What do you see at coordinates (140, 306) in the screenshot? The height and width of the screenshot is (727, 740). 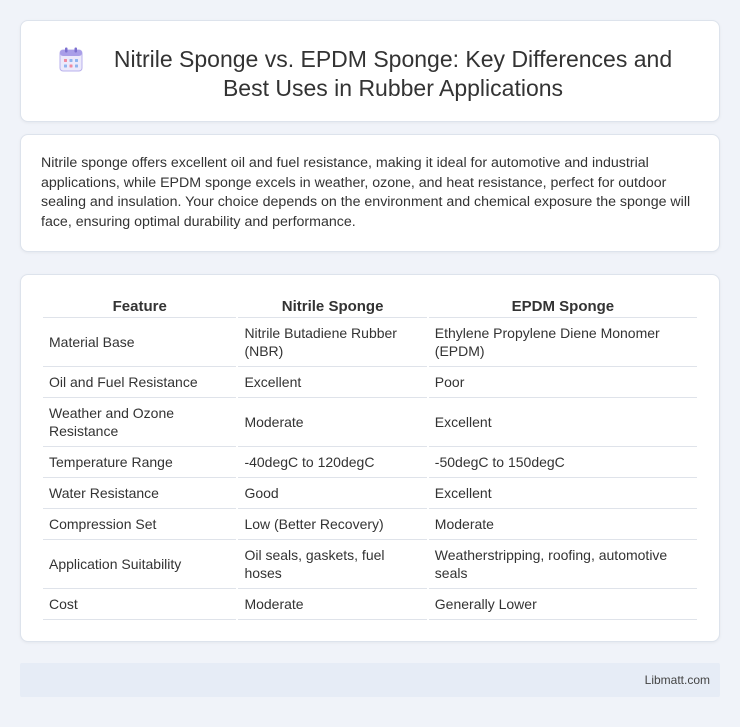 I see `header-feature: Feature` at bounding box center [140, 306].